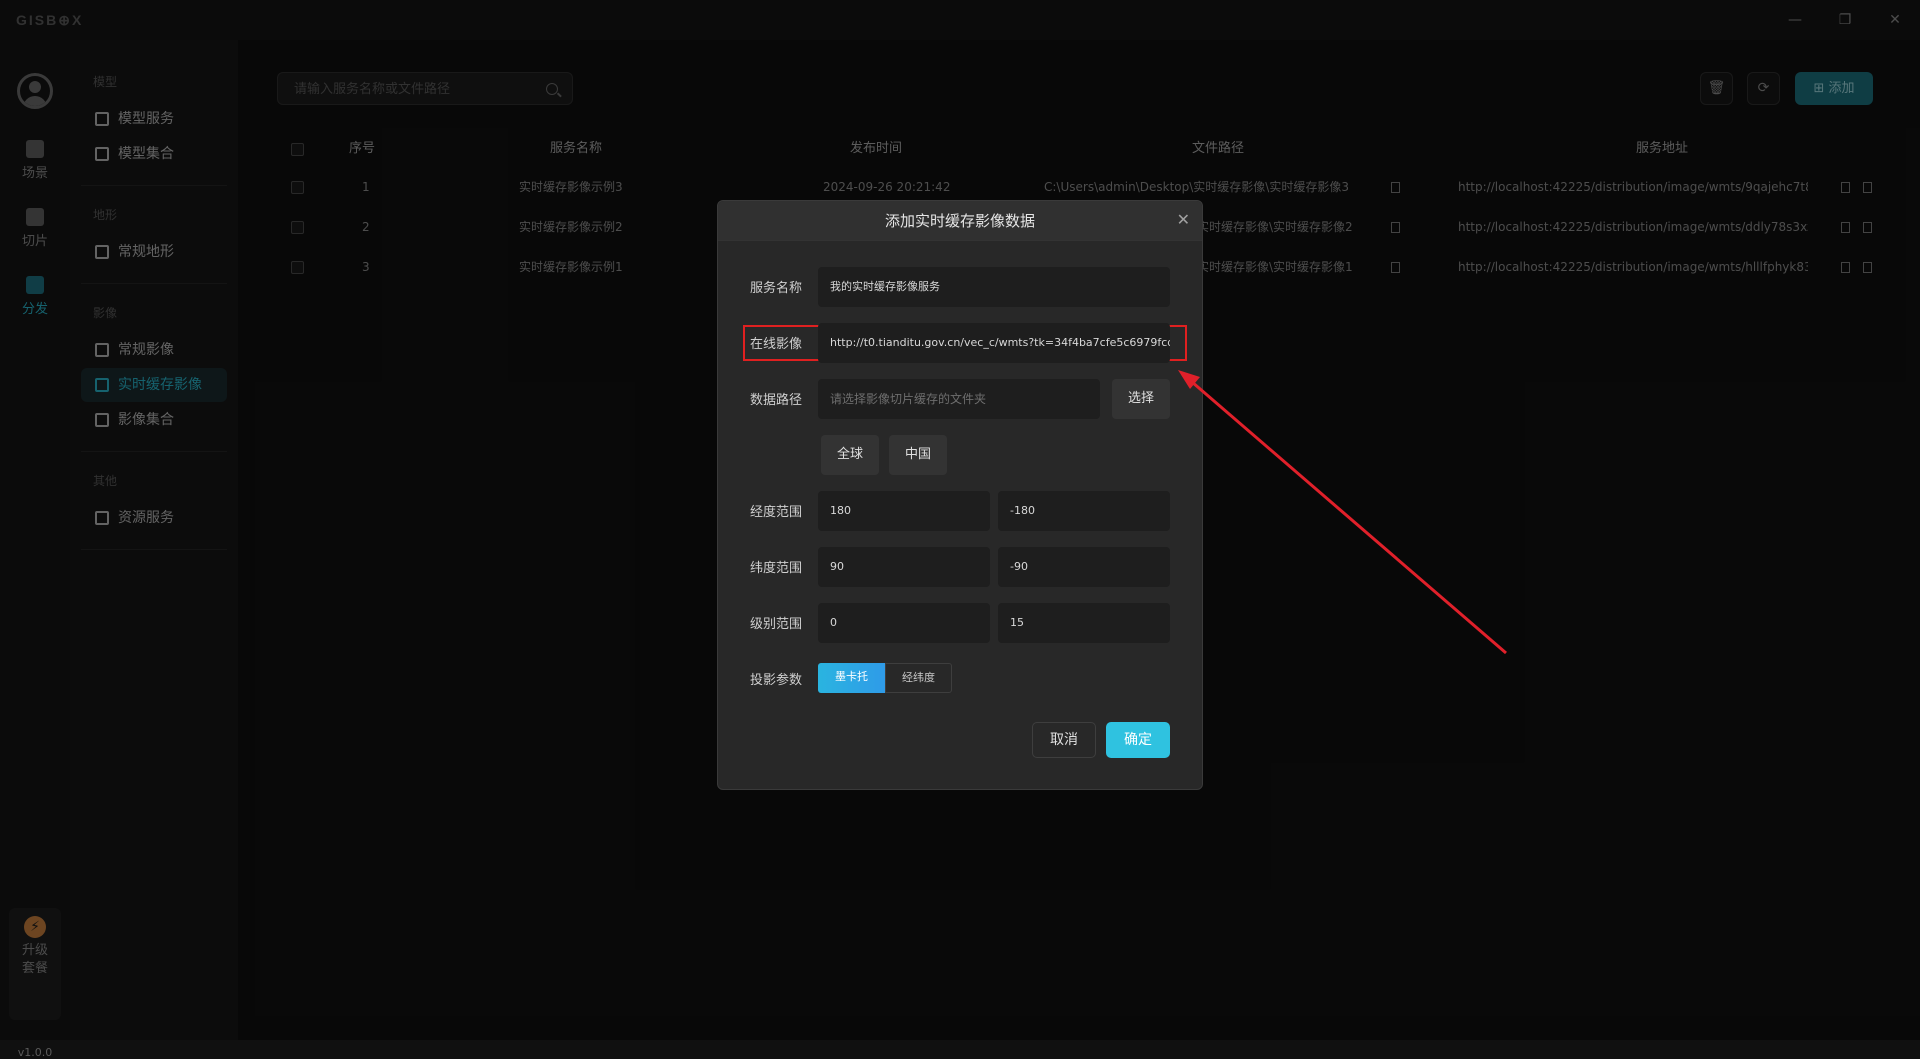 The image size is (1920, 1059). I want to click on arrow-line, so click(1349, 517).